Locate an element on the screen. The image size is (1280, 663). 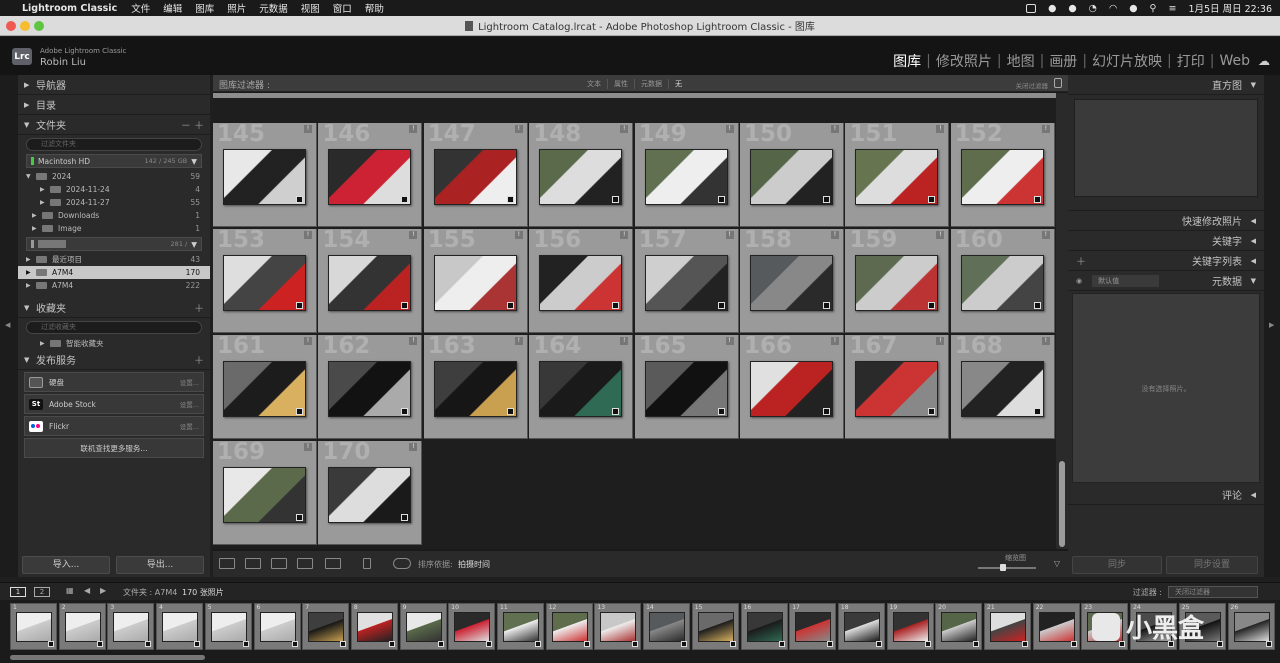
sort-direction-icon is located at coordinates (402, 563).